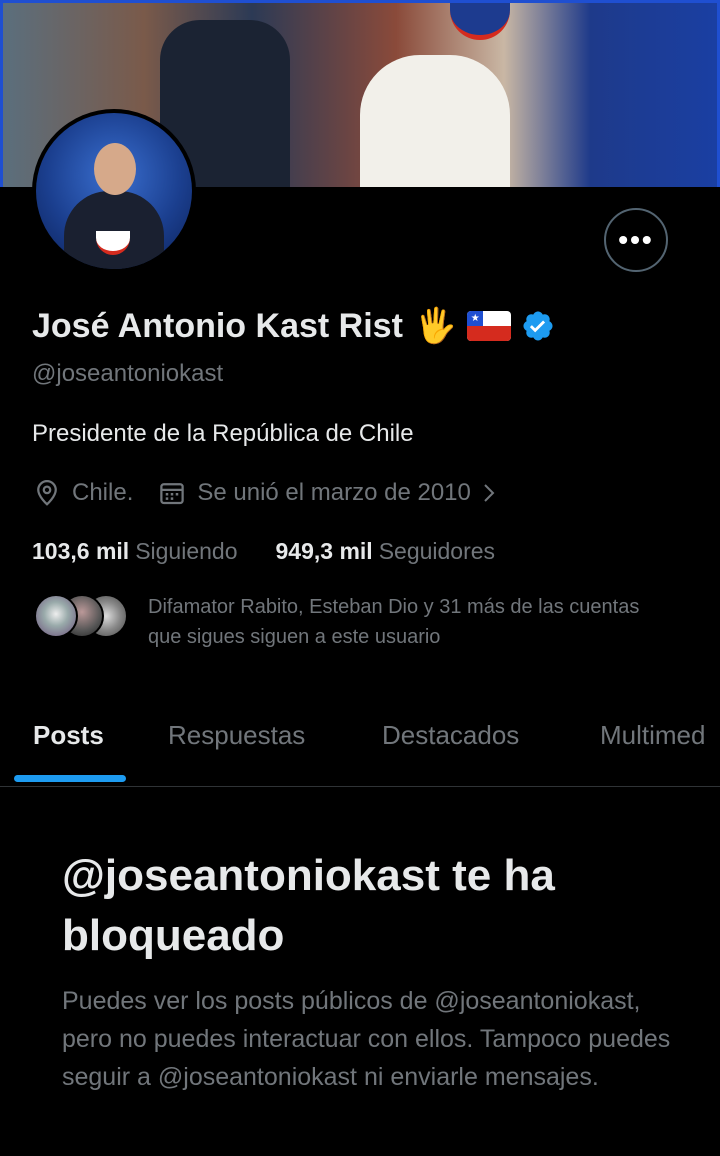 This screenshot has width=720, height=1156. Describe the element at coordinates (128, 373) in the screenshot. I see `profile-handle: @joseantoniokast` at that location.